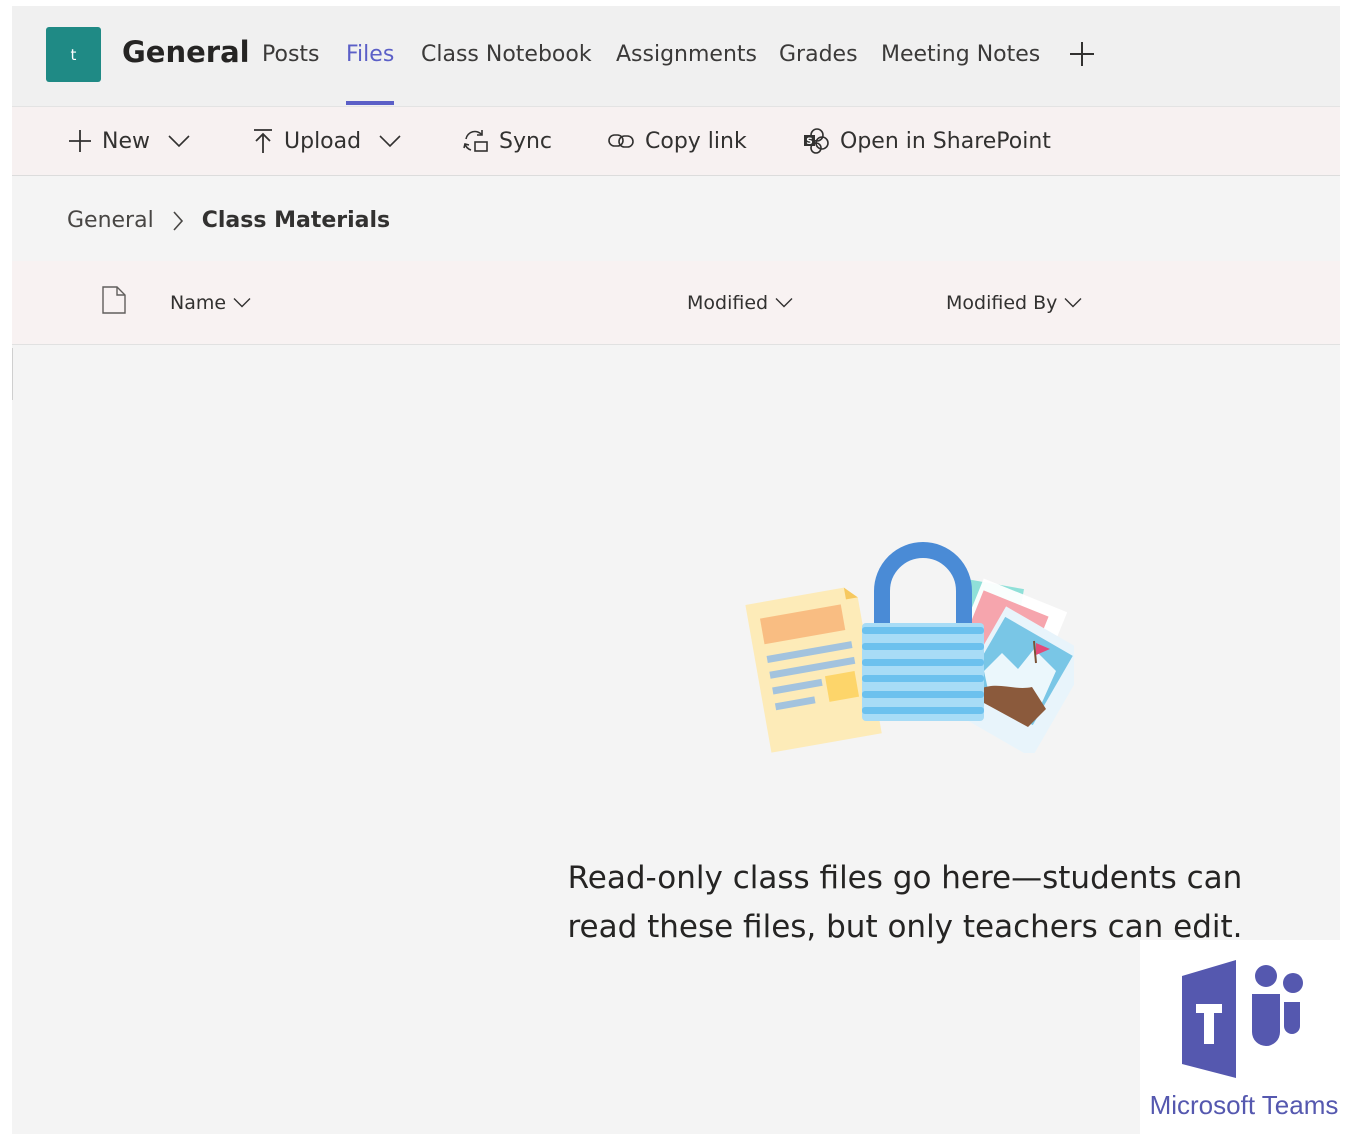 This screenshot has width=1348, height=1134. What do you see at coordinates (186, 52) in the screenshot?
I see `channel-title: General` at bounding box center [186, 52].